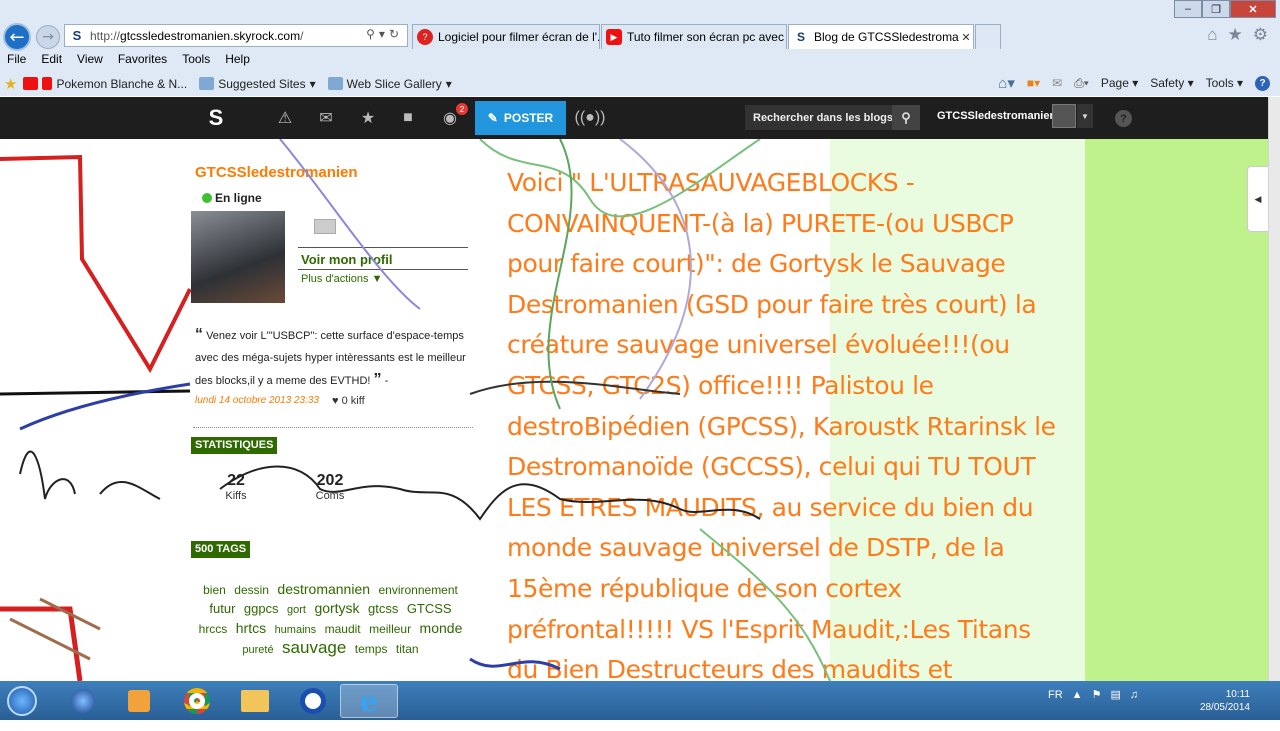 This screenshot has height=731, width=1280. What do you see at coordinates (1212, 35) in the screenshot?
I see `home-icon: ⌂` at bounding box center [1212, 35].